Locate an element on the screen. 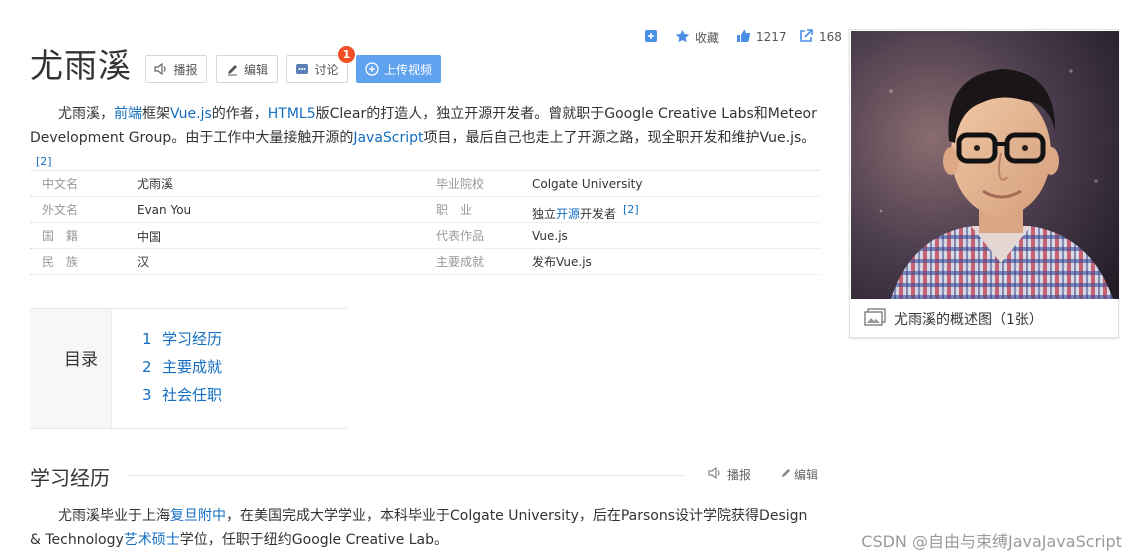  toc-item-label: 主要成就 is located at coordinates (192, 367).